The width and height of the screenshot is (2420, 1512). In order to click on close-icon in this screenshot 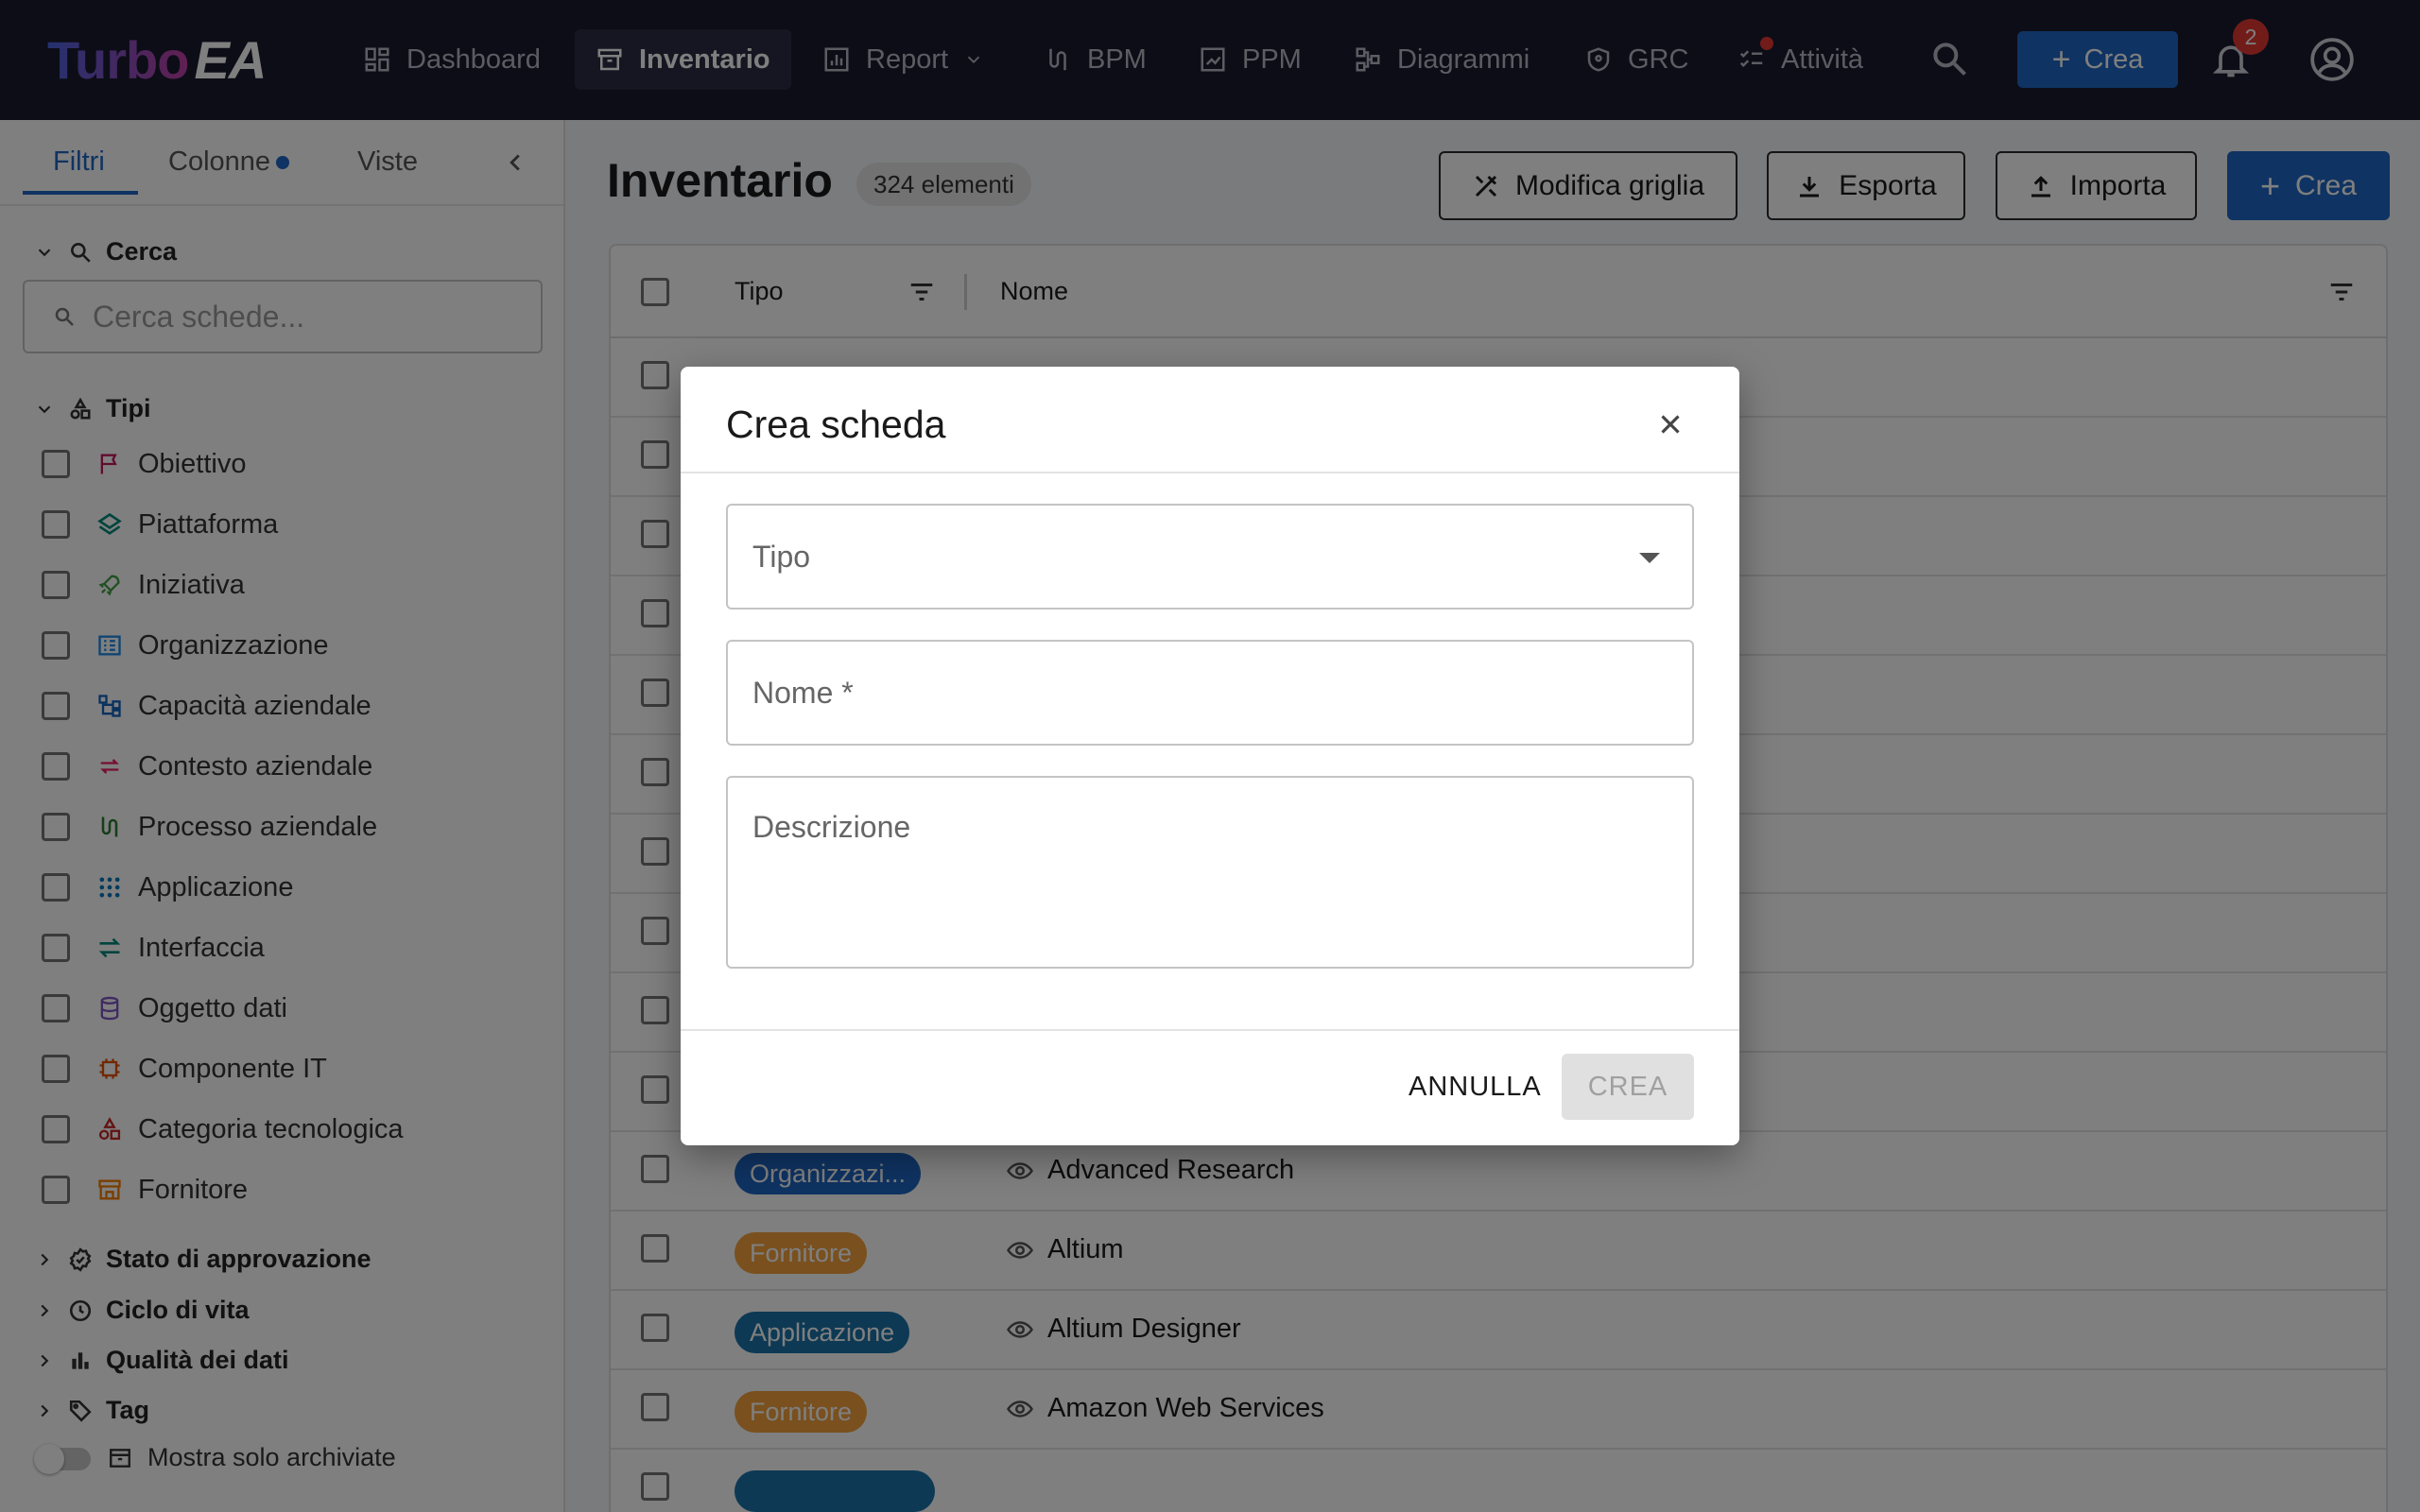, I will do `click(1670, 424)`.